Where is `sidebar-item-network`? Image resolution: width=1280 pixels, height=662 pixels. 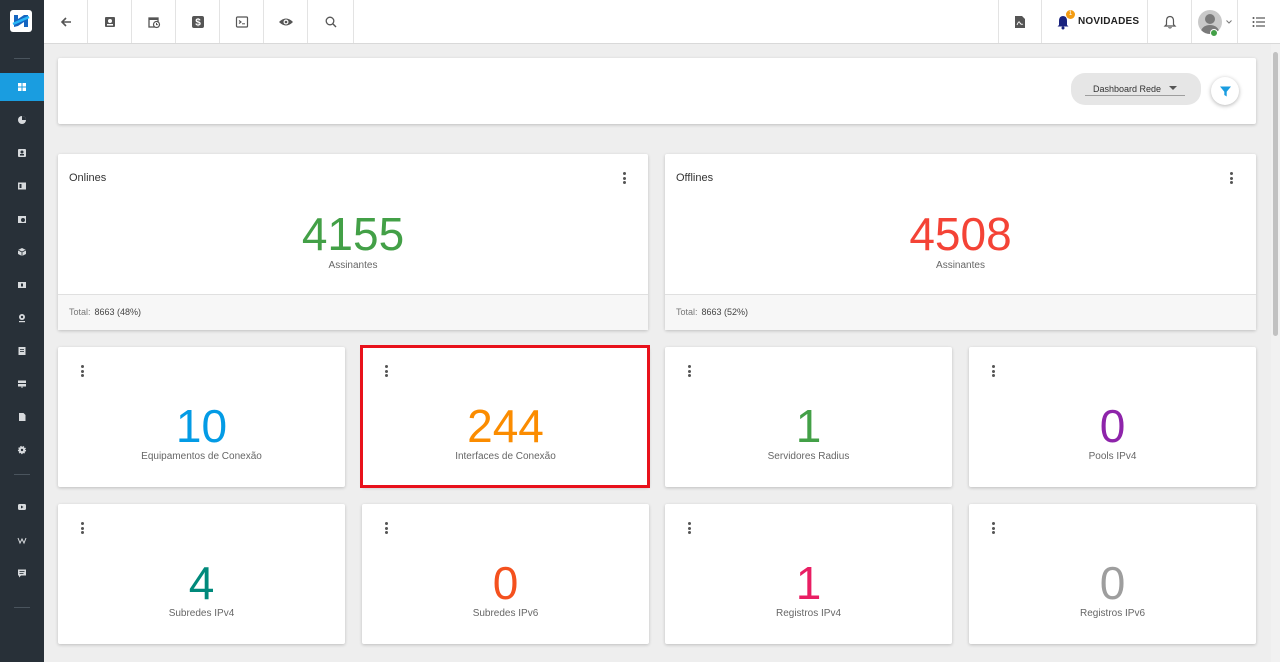
sidebar-item-network is located at coordinates (22, 384).